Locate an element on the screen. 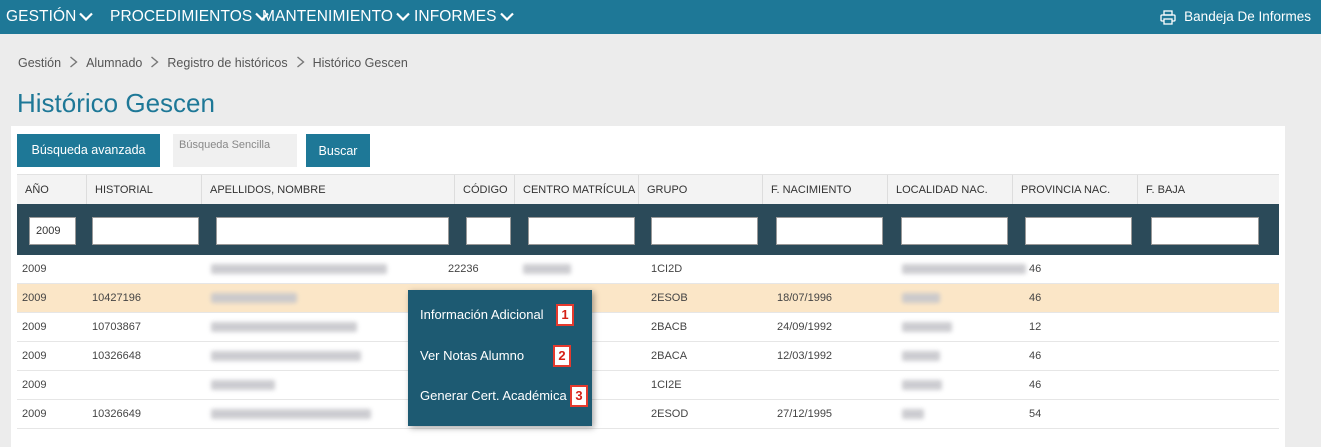  column-header-anio: AÑO is located at coordinates (51, 190).